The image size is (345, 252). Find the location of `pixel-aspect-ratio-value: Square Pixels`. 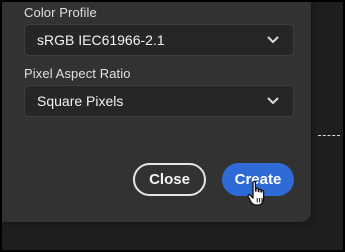

pixel-aspect-ratio-value: Square Pixels is located at coordinates (80, 101).